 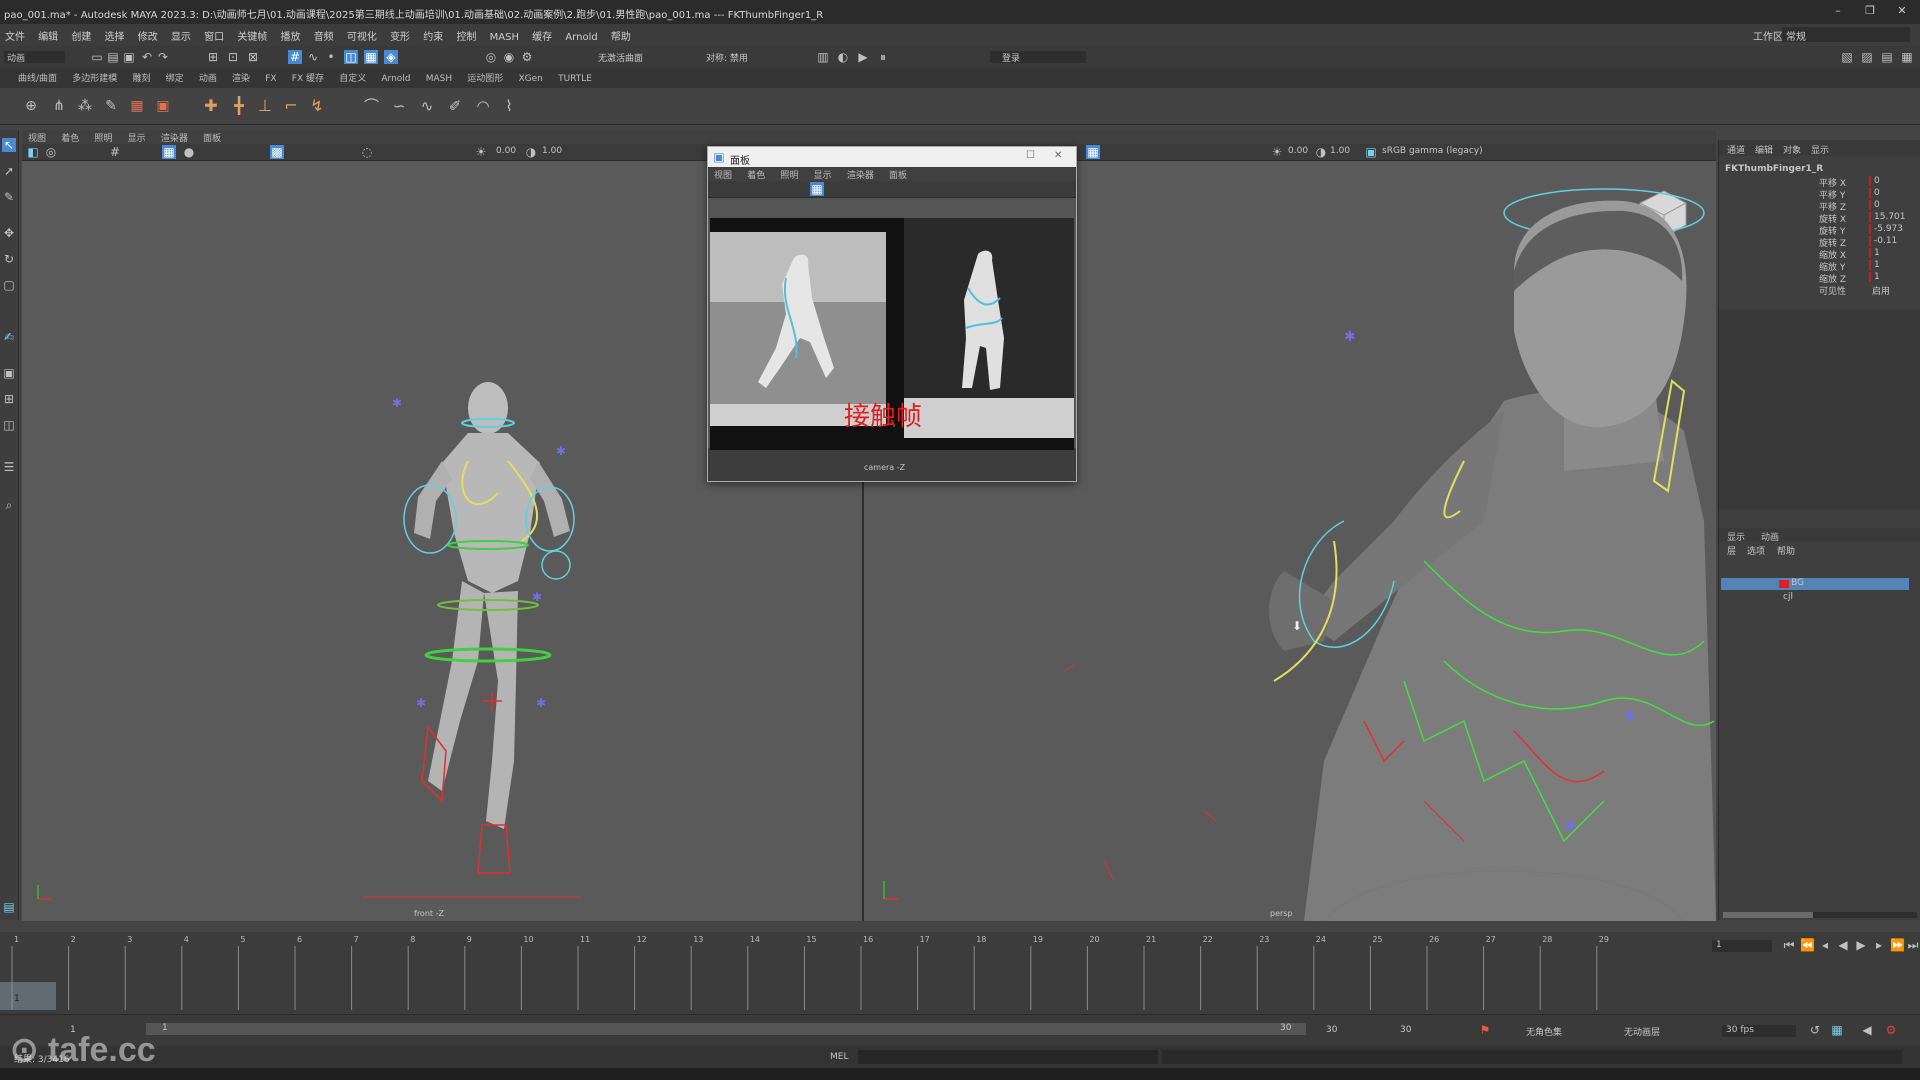 What do you see at coordinates (1861, 945) in the screenshot?
I see `play-forward-icon: ▶` at bounding box center [1861, 945].